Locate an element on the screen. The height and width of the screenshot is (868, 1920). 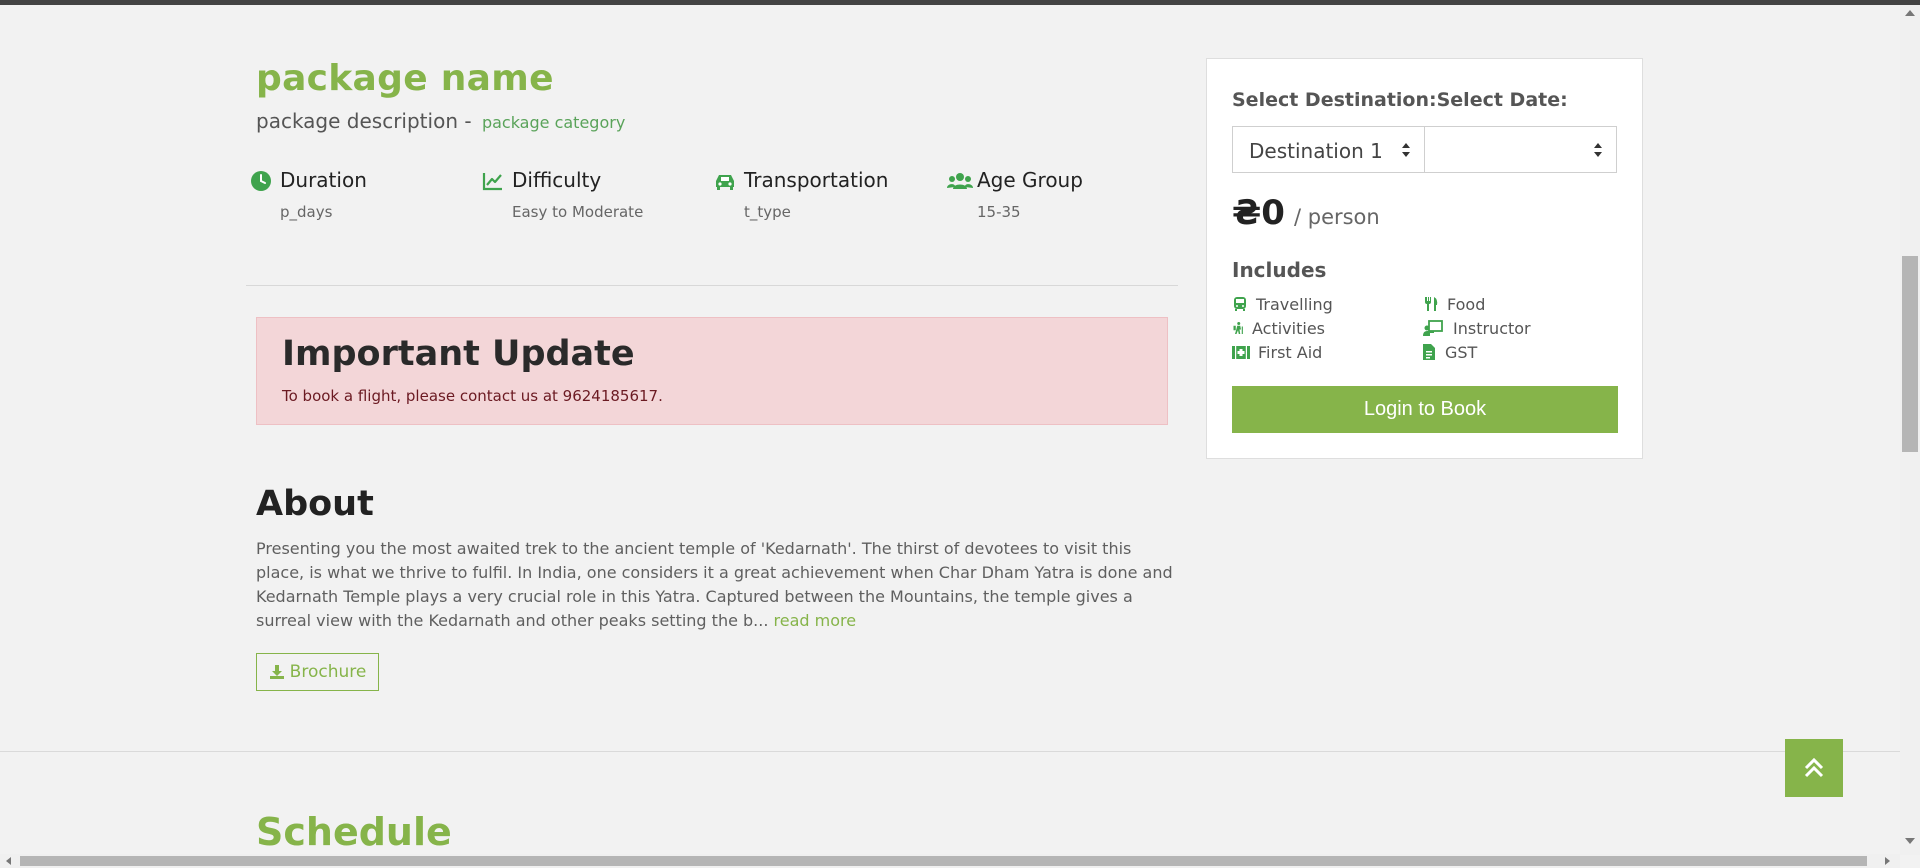
include-label: Food is located at coordinates (1466, 304).